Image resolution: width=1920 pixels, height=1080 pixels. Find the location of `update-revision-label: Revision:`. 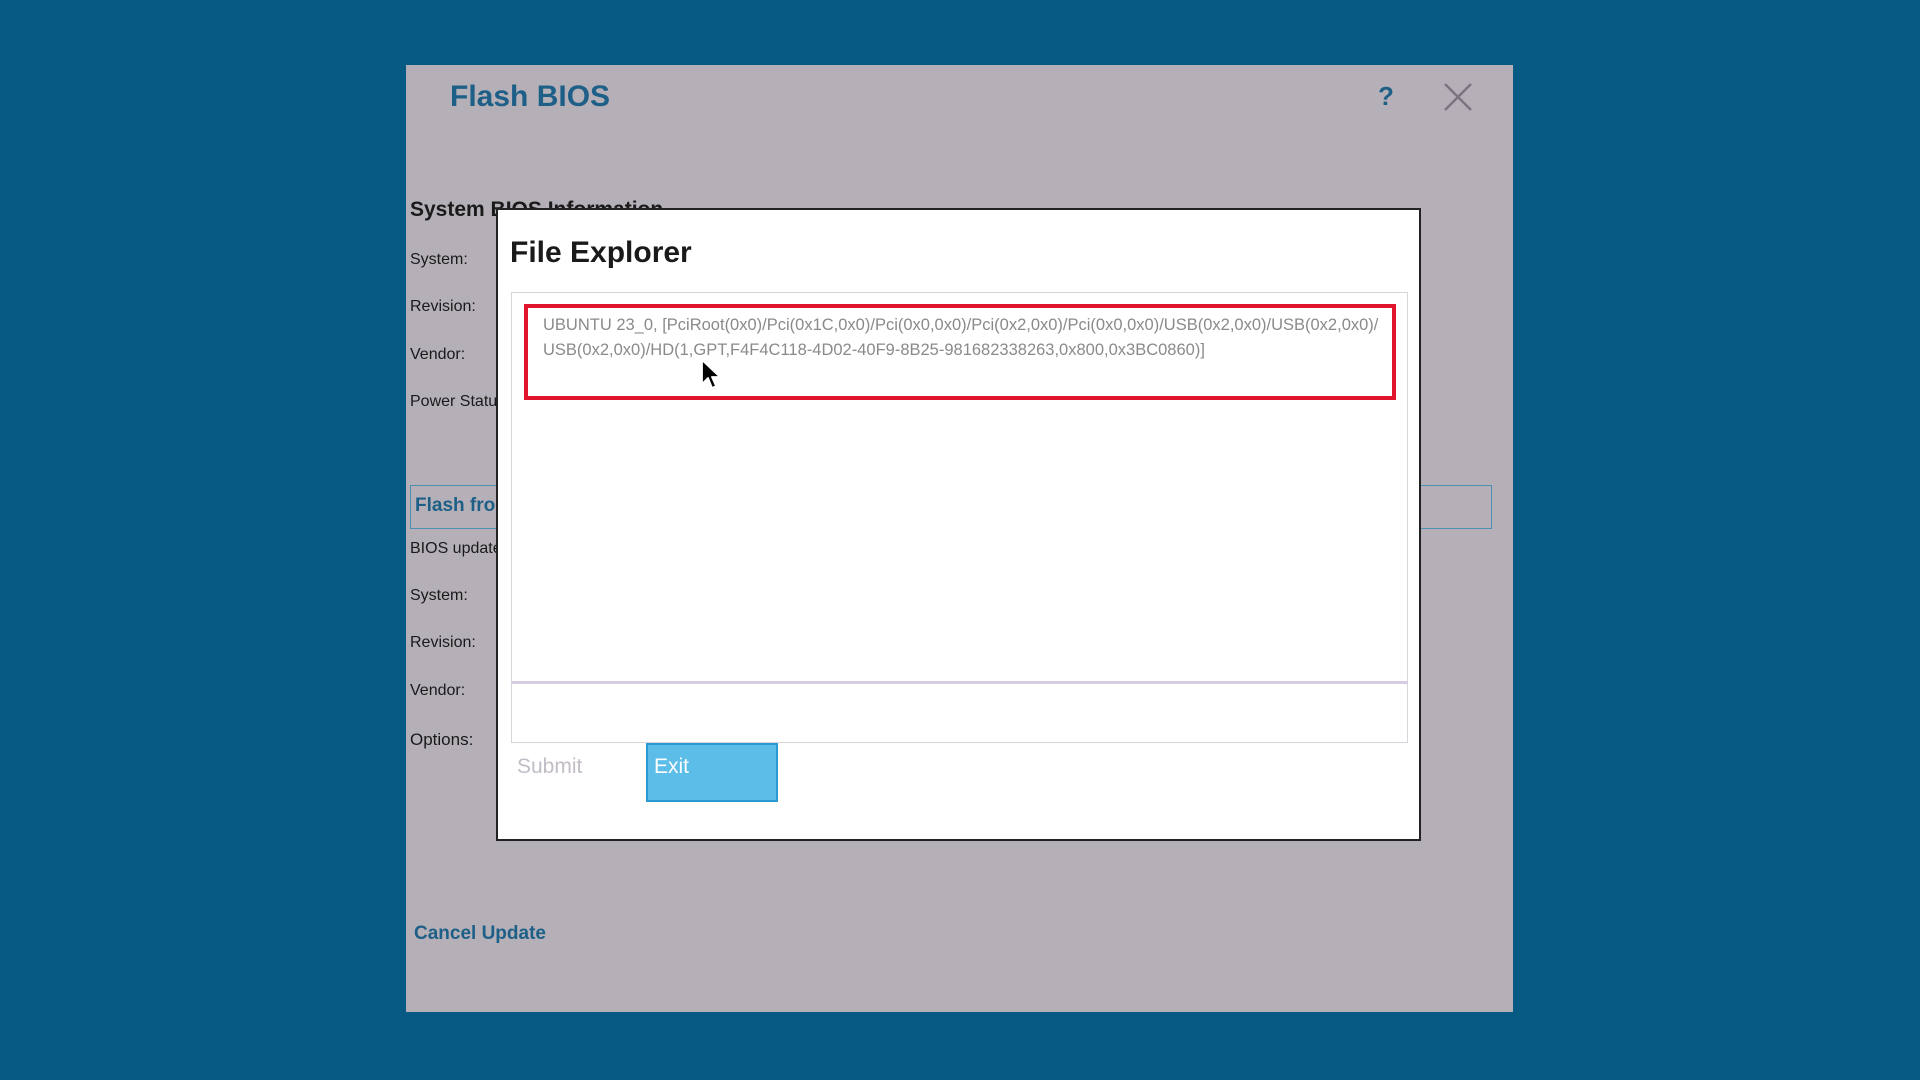

update-revision-label: Revision: is located at coordinates (443, 642).